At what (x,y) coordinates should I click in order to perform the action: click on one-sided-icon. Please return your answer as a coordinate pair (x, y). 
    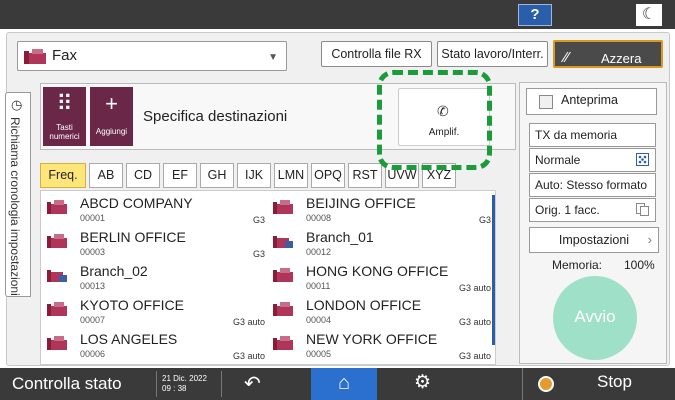
    Looking at the image, I should click on (642, 209).